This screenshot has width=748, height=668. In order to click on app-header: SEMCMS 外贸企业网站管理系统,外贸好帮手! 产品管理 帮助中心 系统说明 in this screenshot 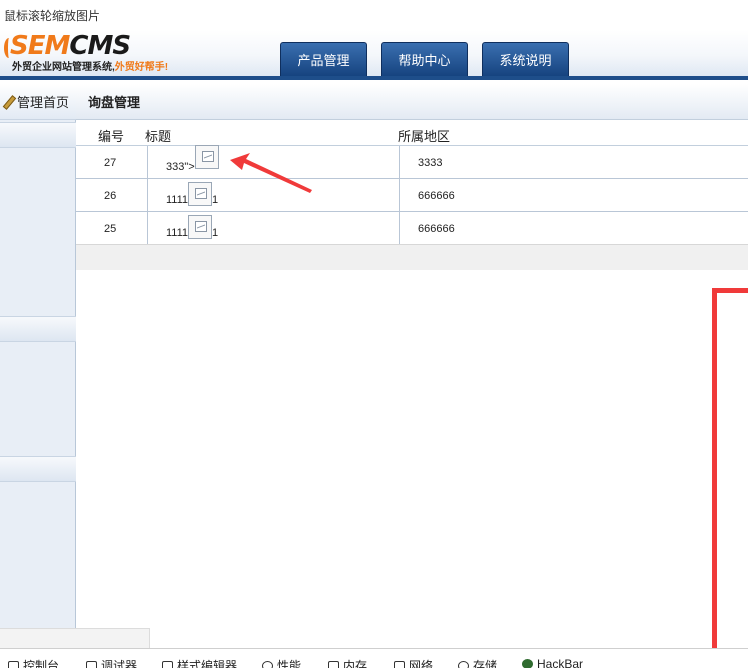, I will do `click(374, 55)`.